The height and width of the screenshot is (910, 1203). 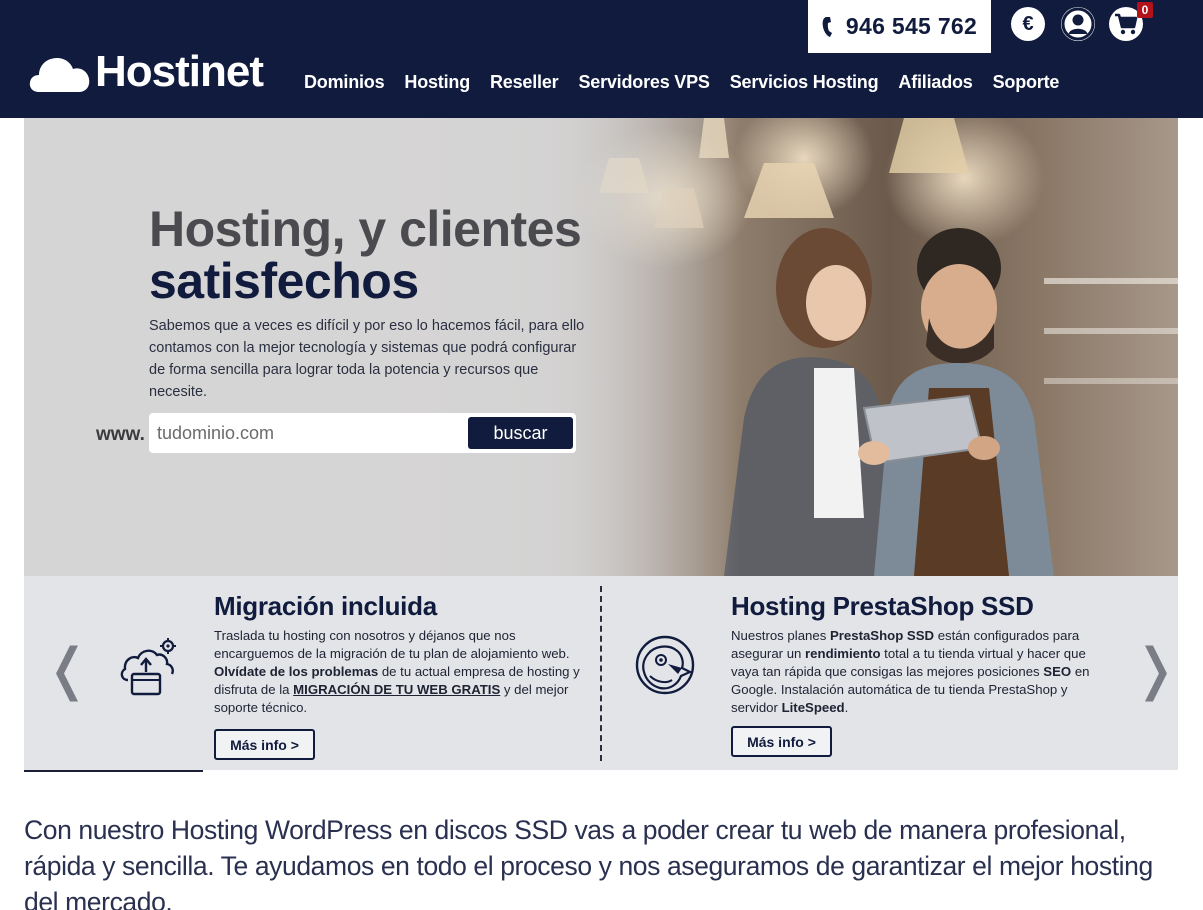 I want to click on domain-prefix: www., so click(x=120, y=434).